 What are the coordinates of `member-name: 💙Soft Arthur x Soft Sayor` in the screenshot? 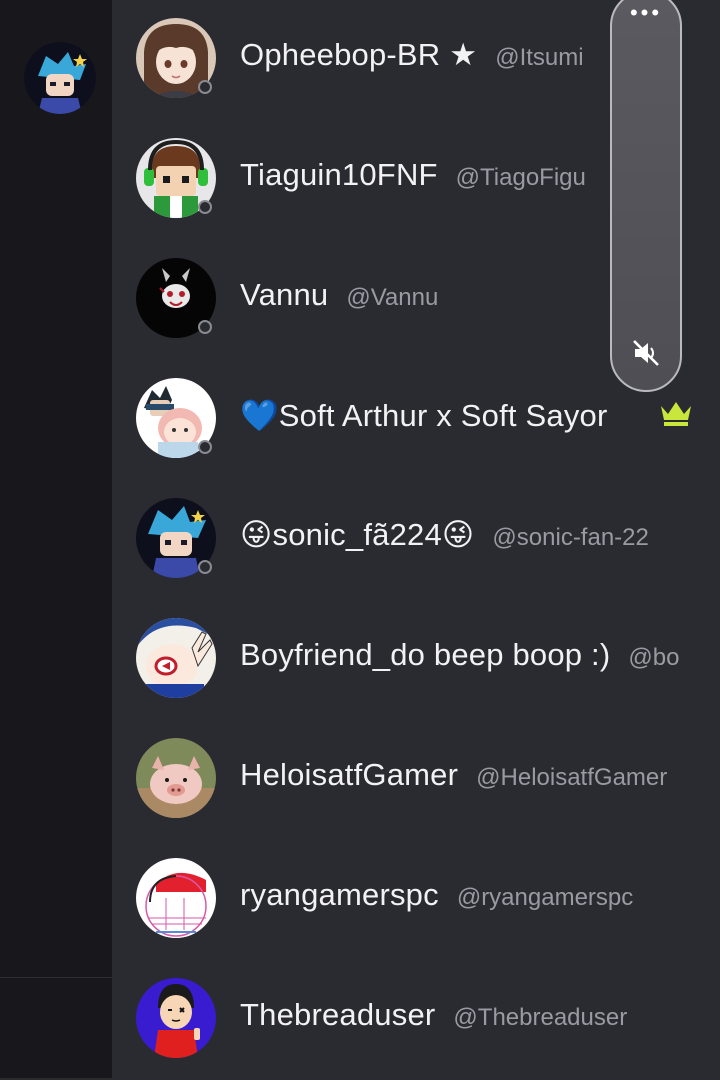 It's located at (424, 415).